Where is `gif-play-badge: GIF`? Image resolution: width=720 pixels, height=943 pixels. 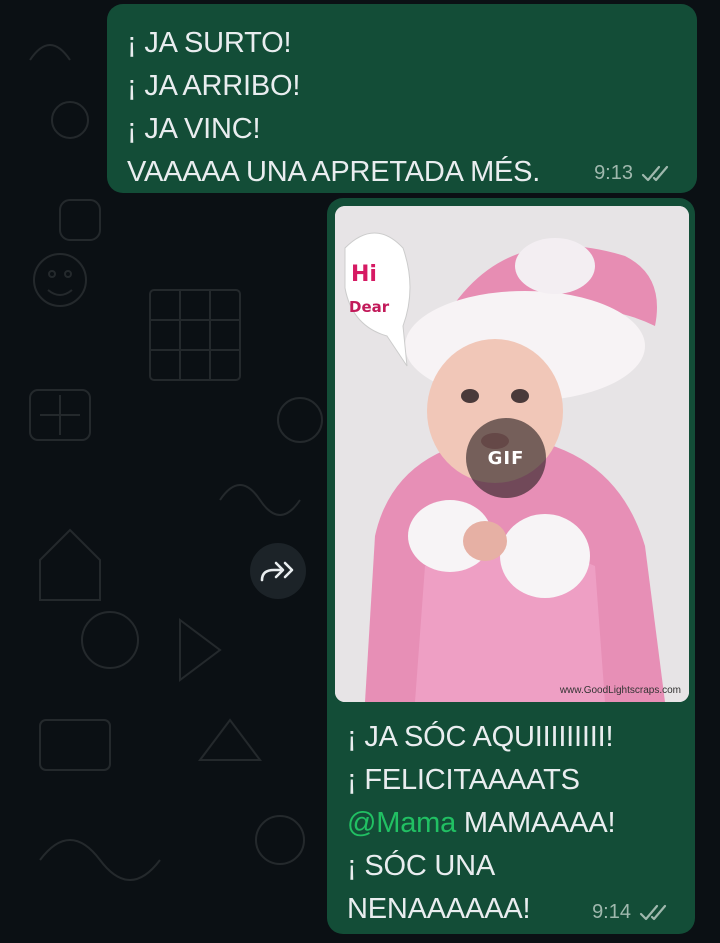 gif-play-badge: GIF is located at coordinates (506, 458).